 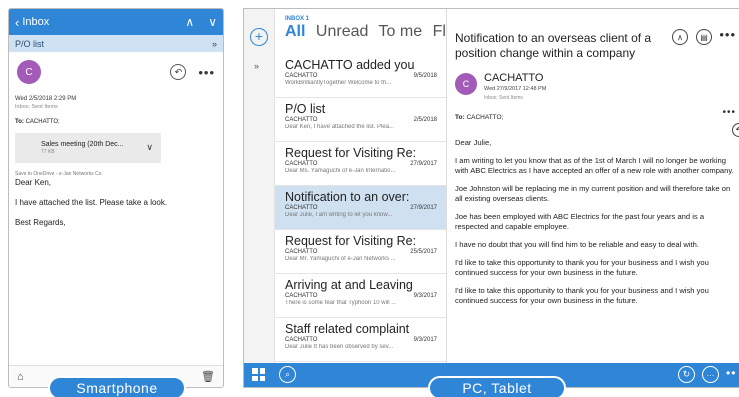 I want to click on phone-sender-row: C ↶ •••, so click(x=116, y=71).